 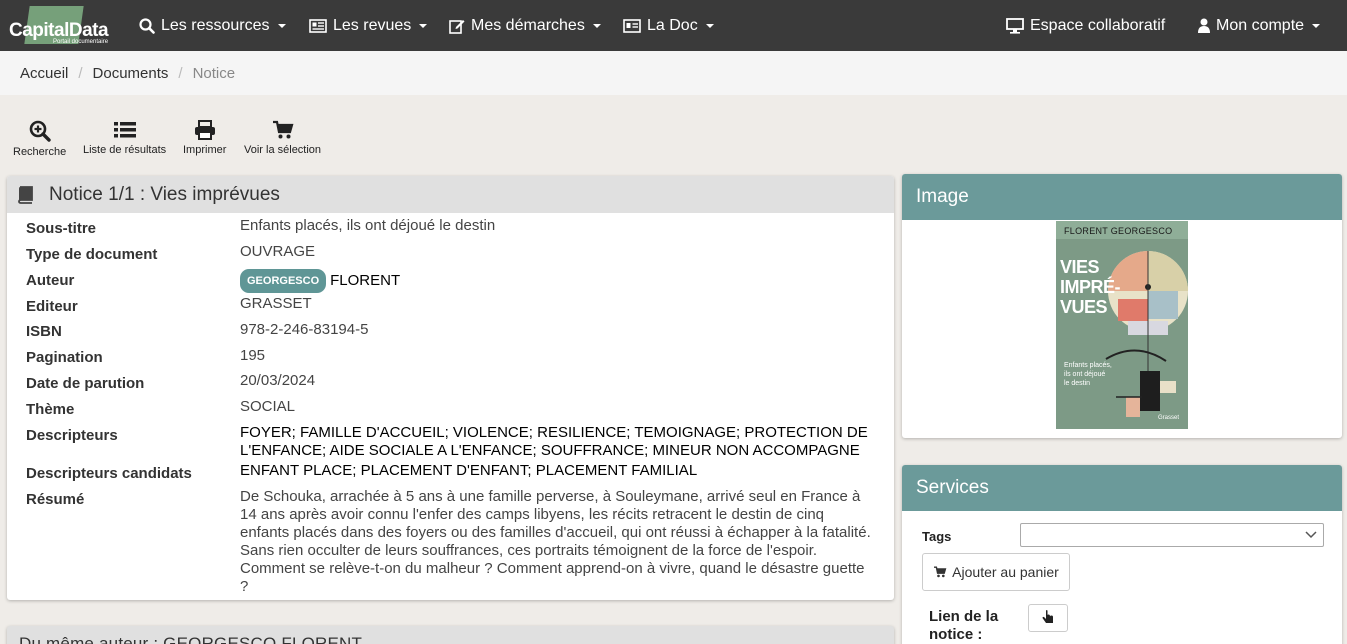 What do you see at coordinates (1122, 488) in the screenshot?
I see `services-panel-header: Services` at bounding box center [1122, 488].